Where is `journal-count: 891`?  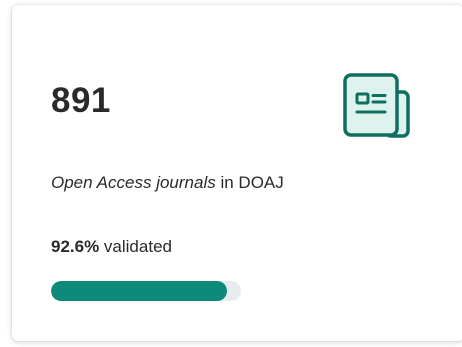
journal-count: 891 is located at coordinates (81, 100).